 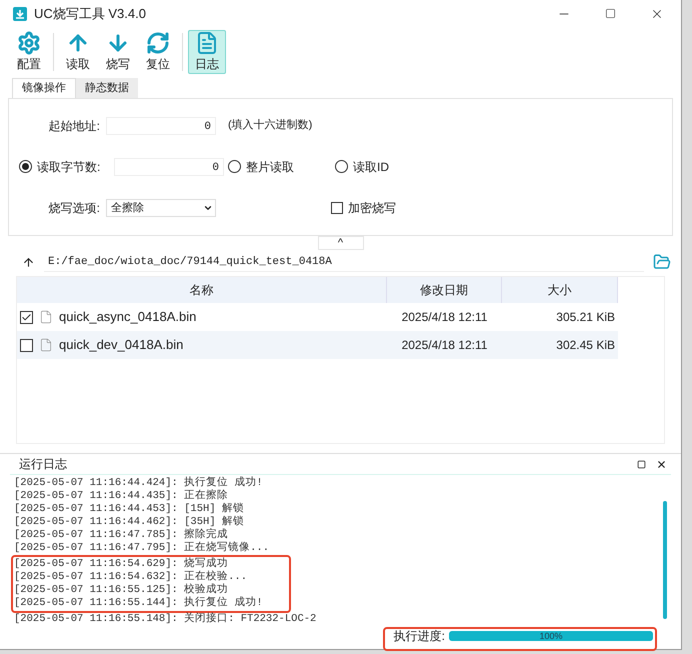 What do you see at coordinates (138, 603) in the screenshot?
I see `log-line: [2025-05-07 11:16:55.144]: 执行复位 成功!` at bounding box center [138, 603].